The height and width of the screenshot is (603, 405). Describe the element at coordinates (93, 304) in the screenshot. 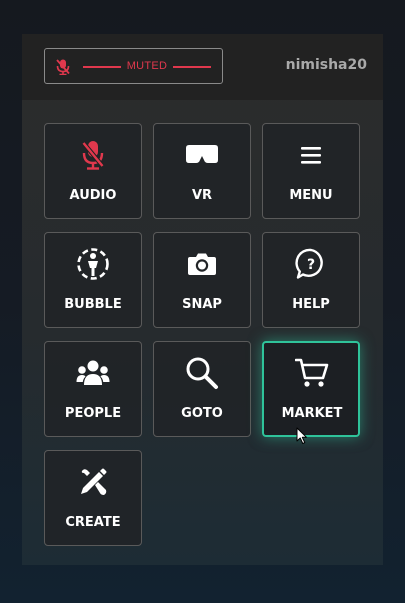

I see `tile-label: BUBBLE` at that location.